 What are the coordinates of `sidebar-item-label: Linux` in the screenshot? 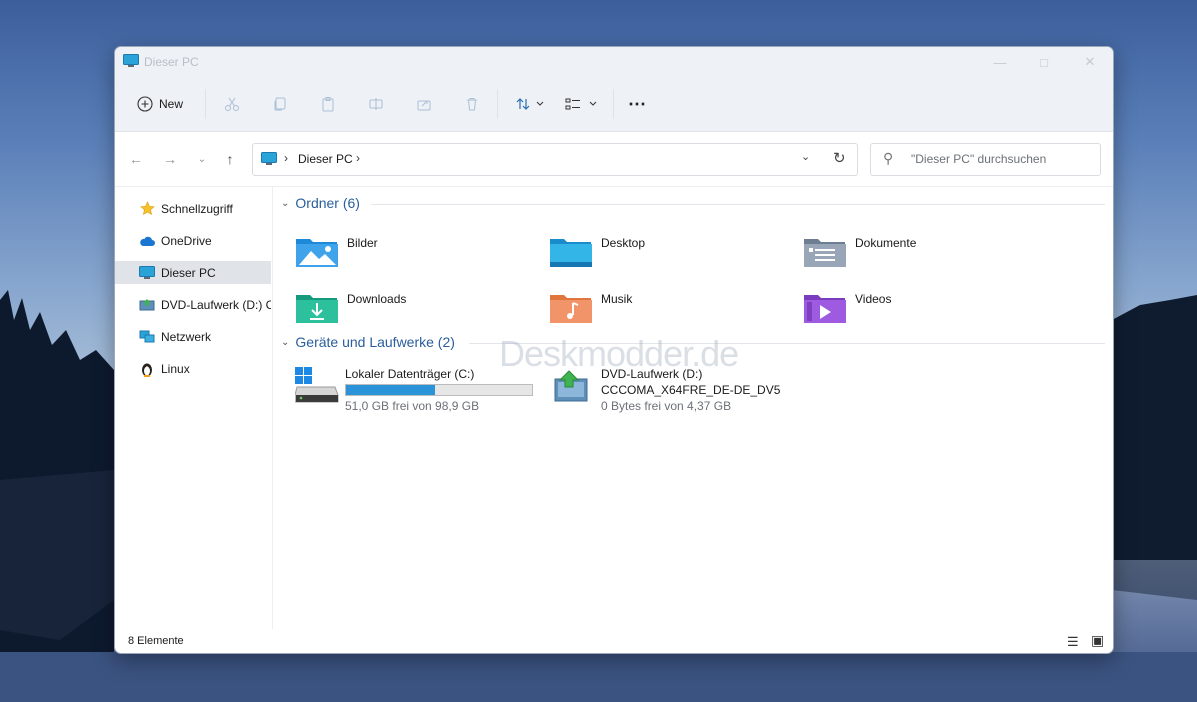 It's located at (175, 368).